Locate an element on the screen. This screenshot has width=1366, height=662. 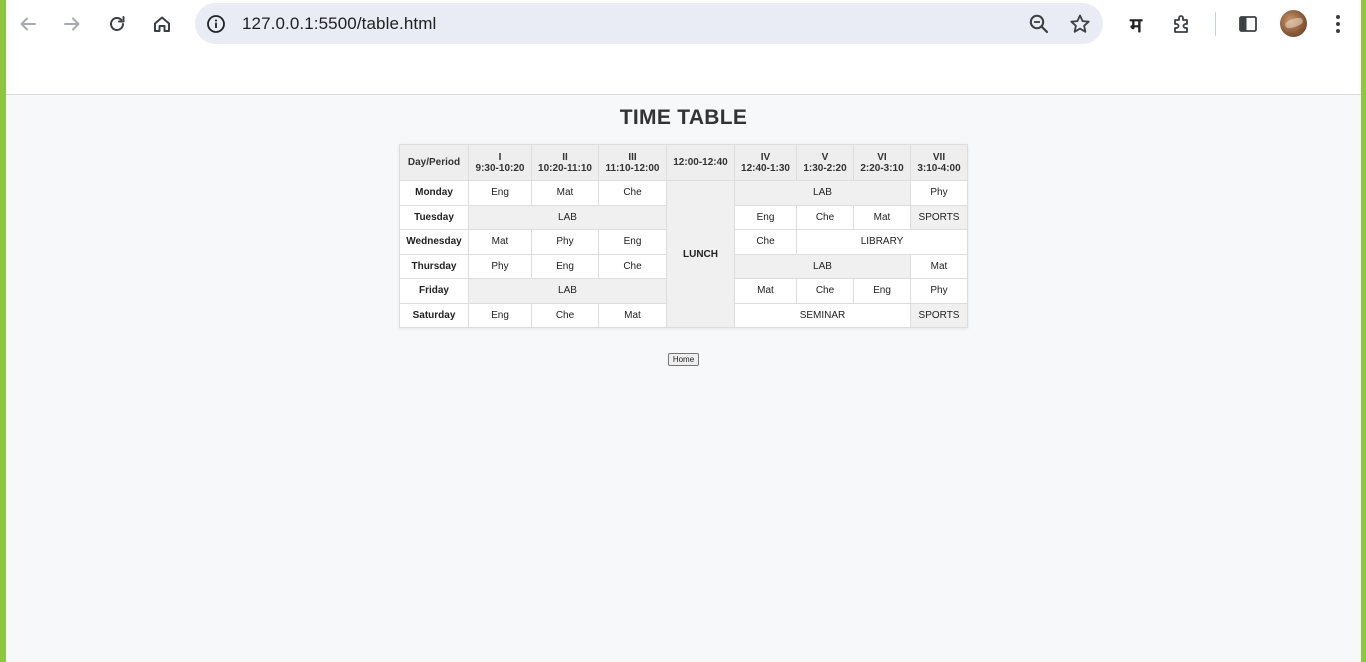
side-panel-icon is located at coordinates (1248, 24).